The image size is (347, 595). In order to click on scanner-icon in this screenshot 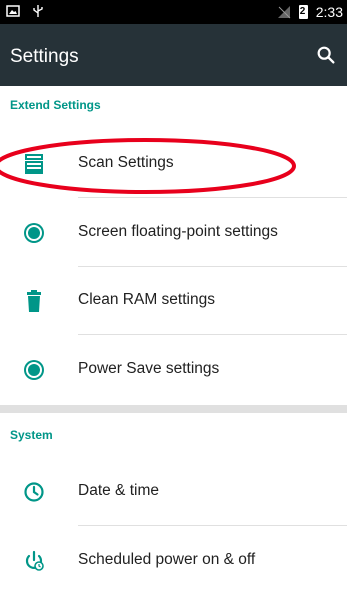, I will do `click(34, 164)`.